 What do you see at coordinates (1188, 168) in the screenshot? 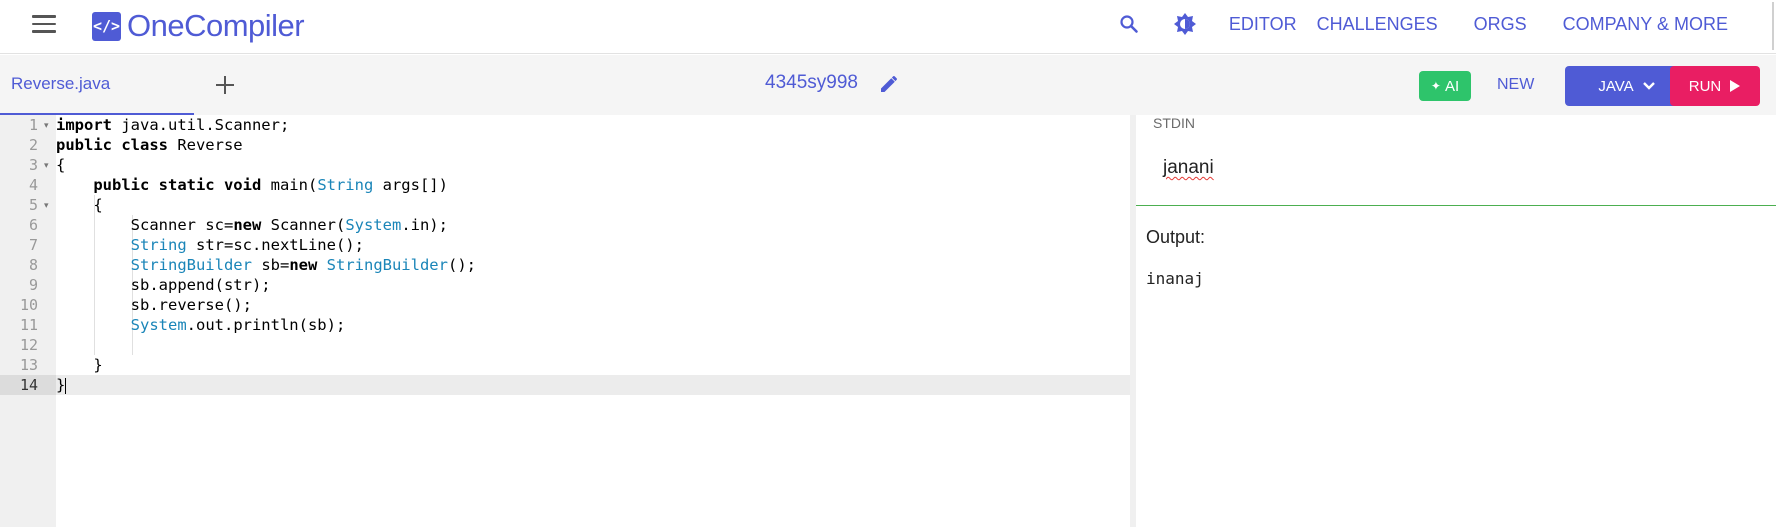
I see `stdin-input: janani` at bounding box center [1188, 168].